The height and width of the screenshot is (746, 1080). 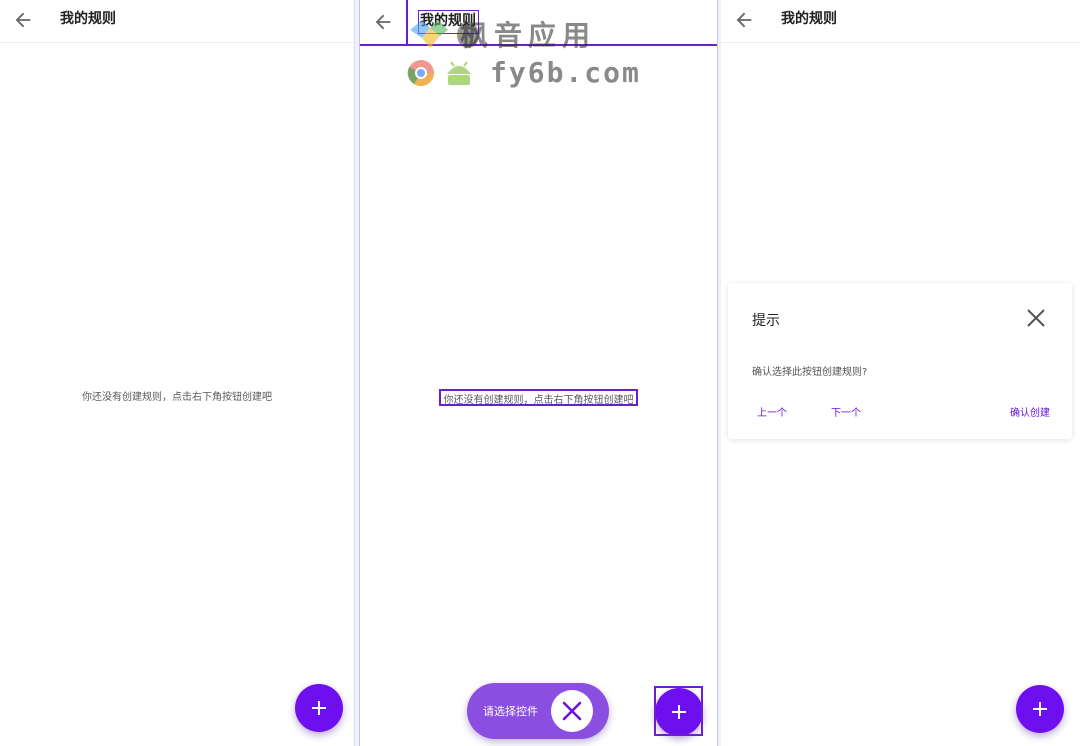 What do you see at coordinates (810, 372) in the screenshot?
I see `dialog-message: 确认选择此按钮创建规则?` at bounding box center [810, 372].